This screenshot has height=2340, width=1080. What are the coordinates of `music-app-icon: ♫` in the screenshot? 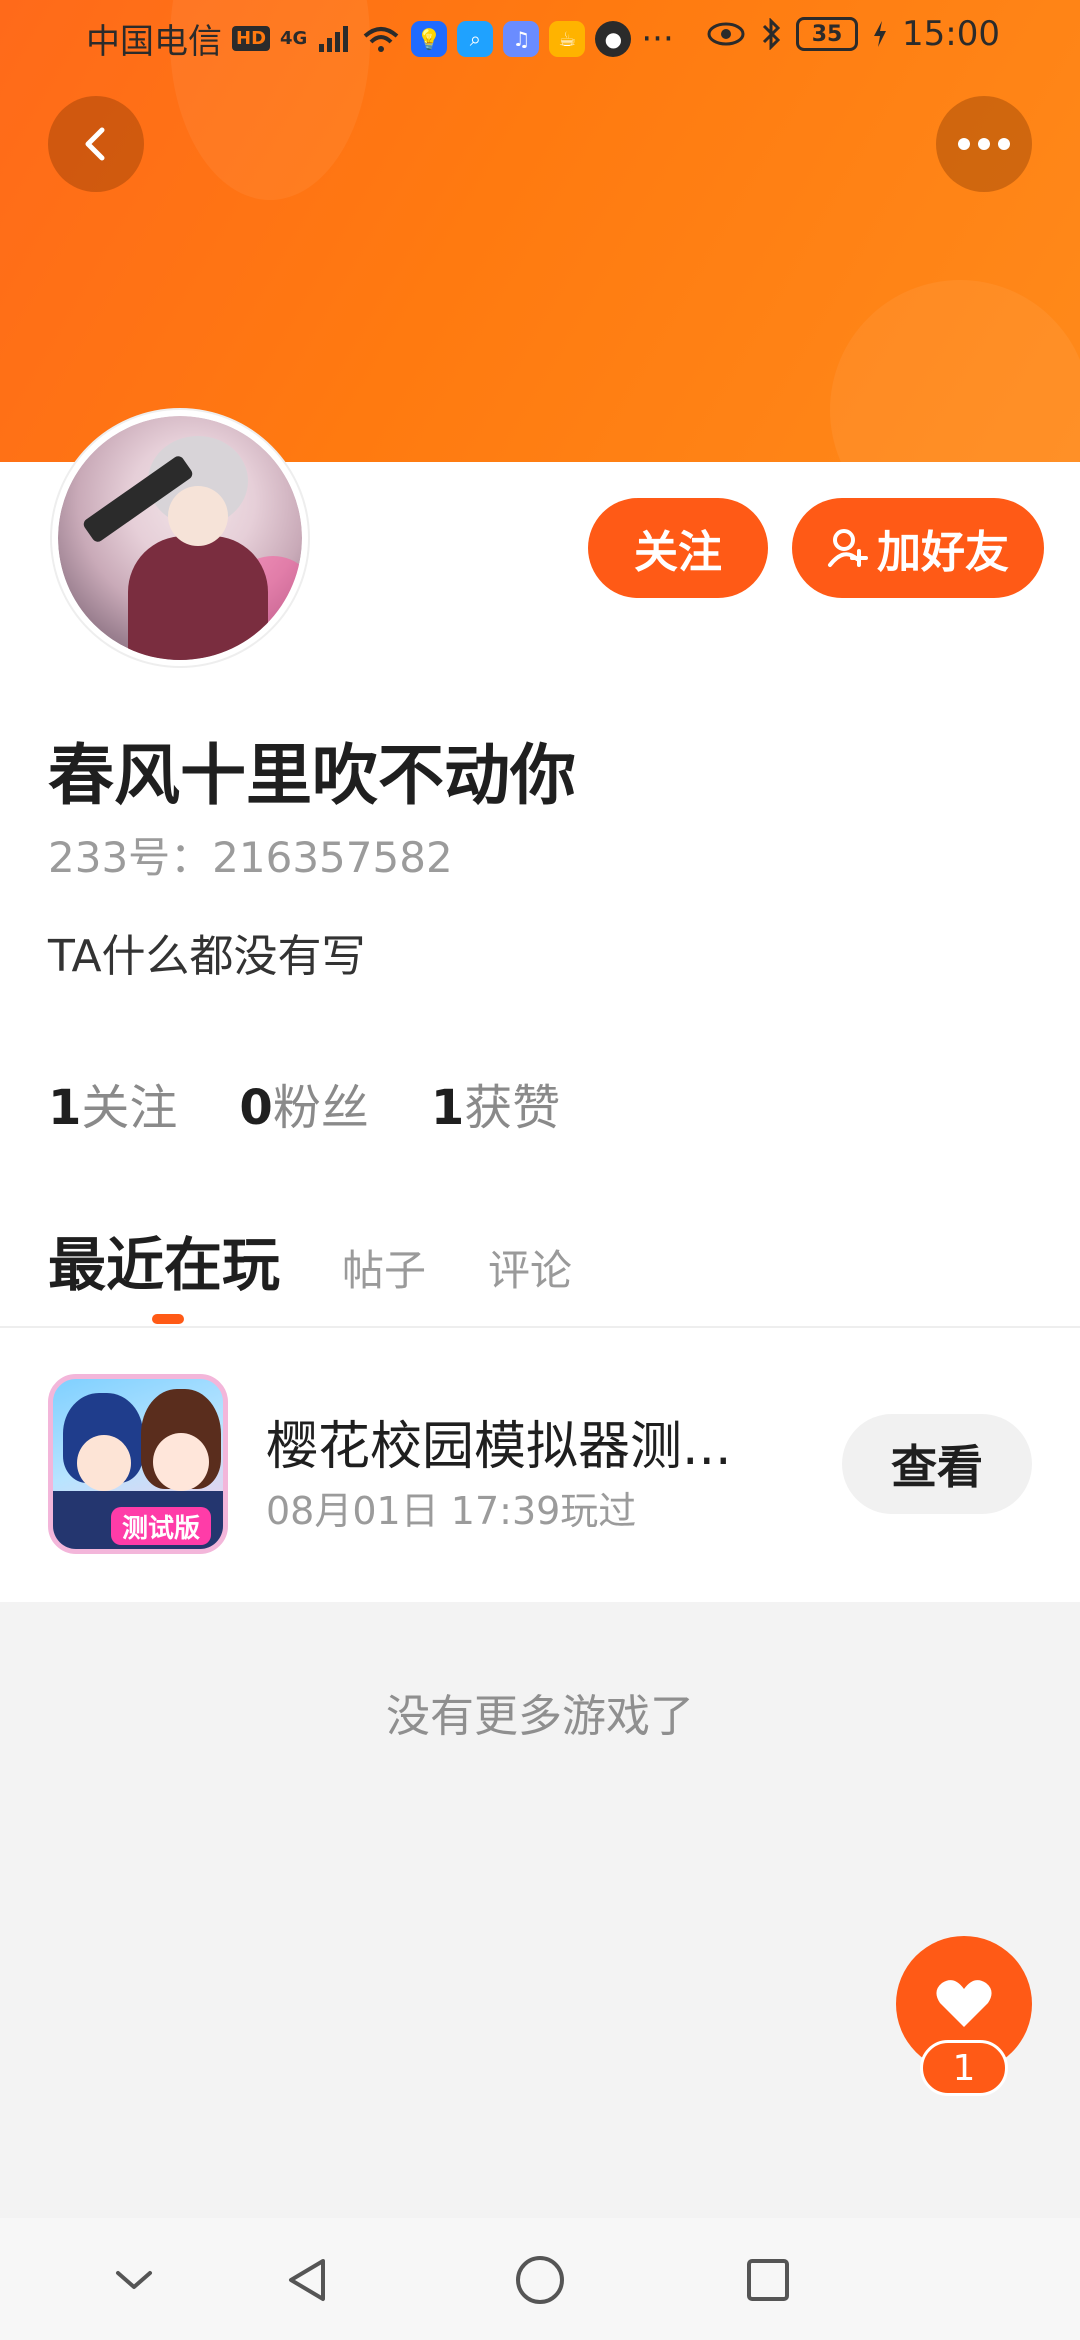 It's located at (521, 38).